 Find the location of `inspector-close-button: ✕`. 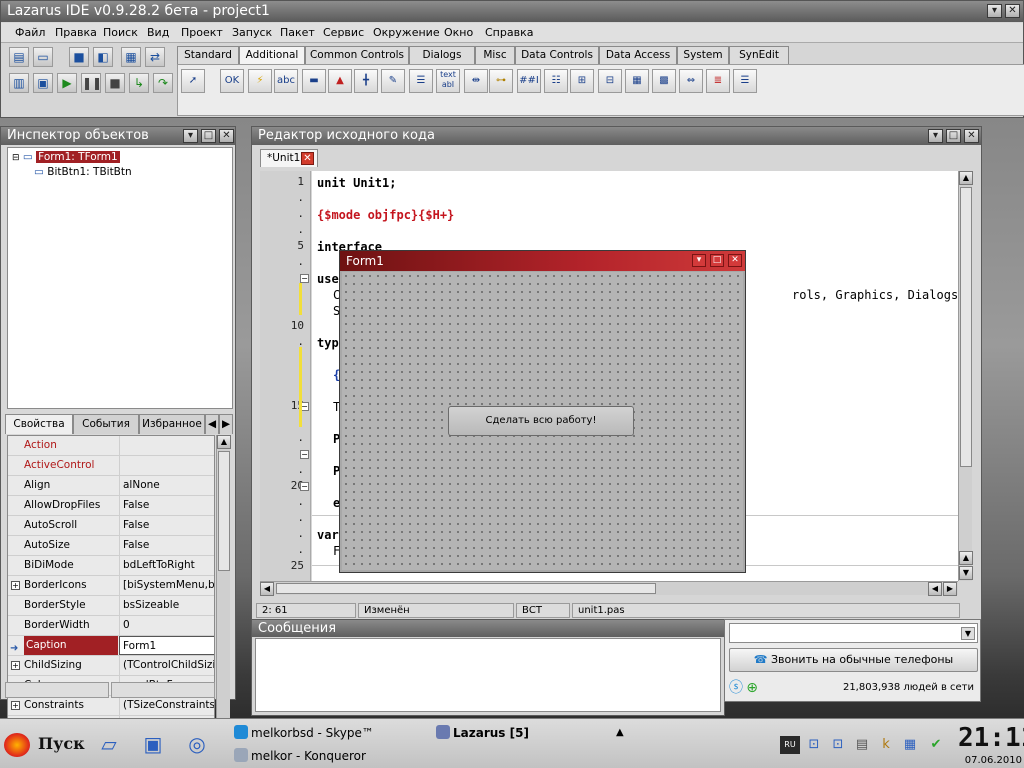

inspector-close-button: ✕ is located at coordinates (226, 136).